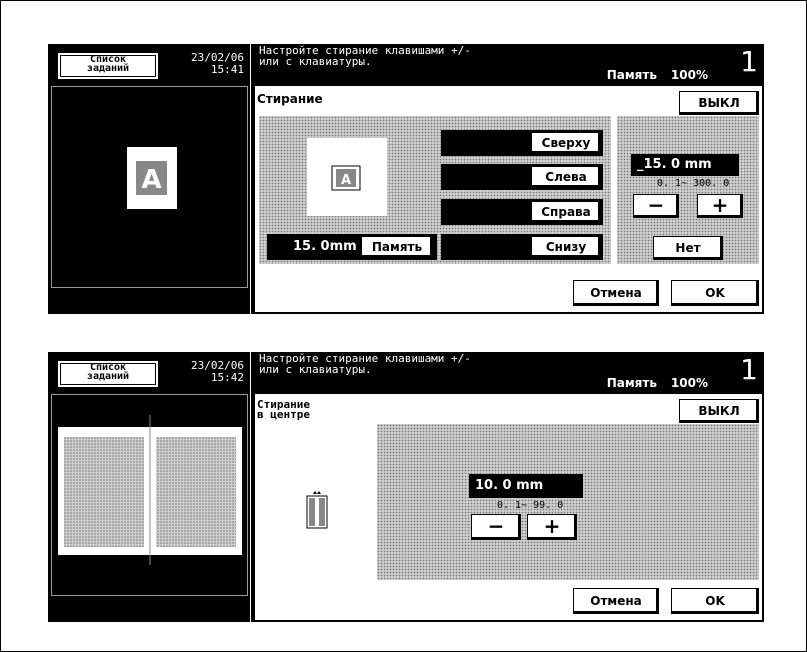  What do you see at coordinates (397, 247) in the screenshot?
I see `memory-button: Память` at bounding box center [397, 247].